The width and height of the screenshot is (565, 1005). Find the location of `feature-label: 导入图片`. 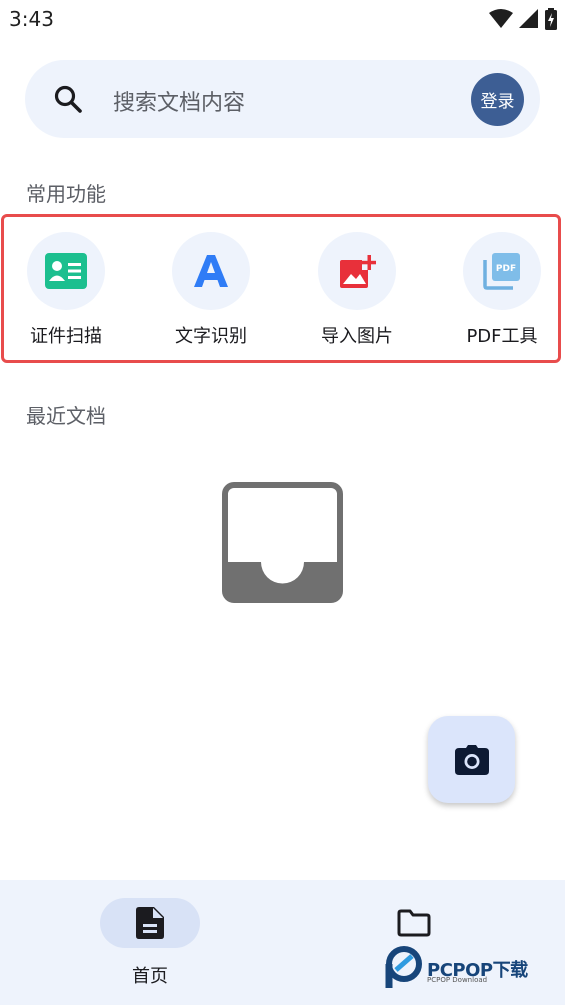

feature-label: 导入图片 is located at coordinates (357, 336).